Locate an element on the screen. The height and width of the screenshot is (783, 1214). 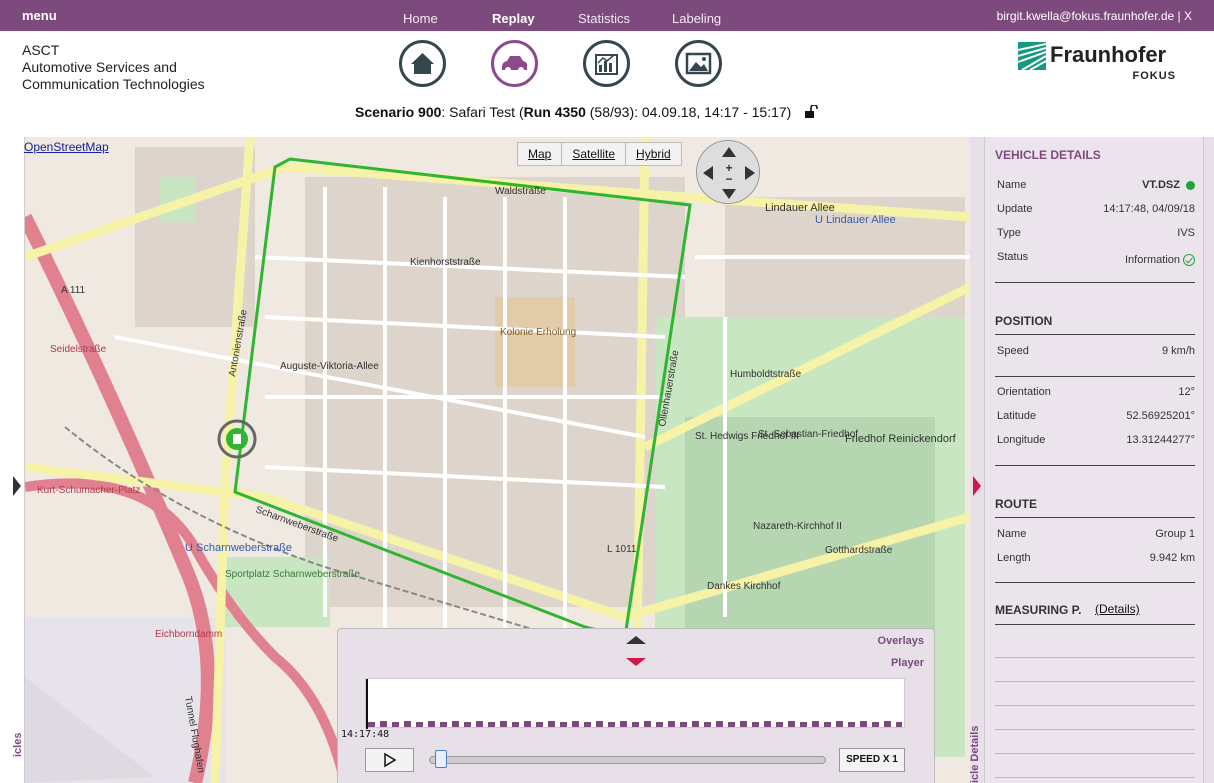
play-icon is located at coordinates (390, 760).